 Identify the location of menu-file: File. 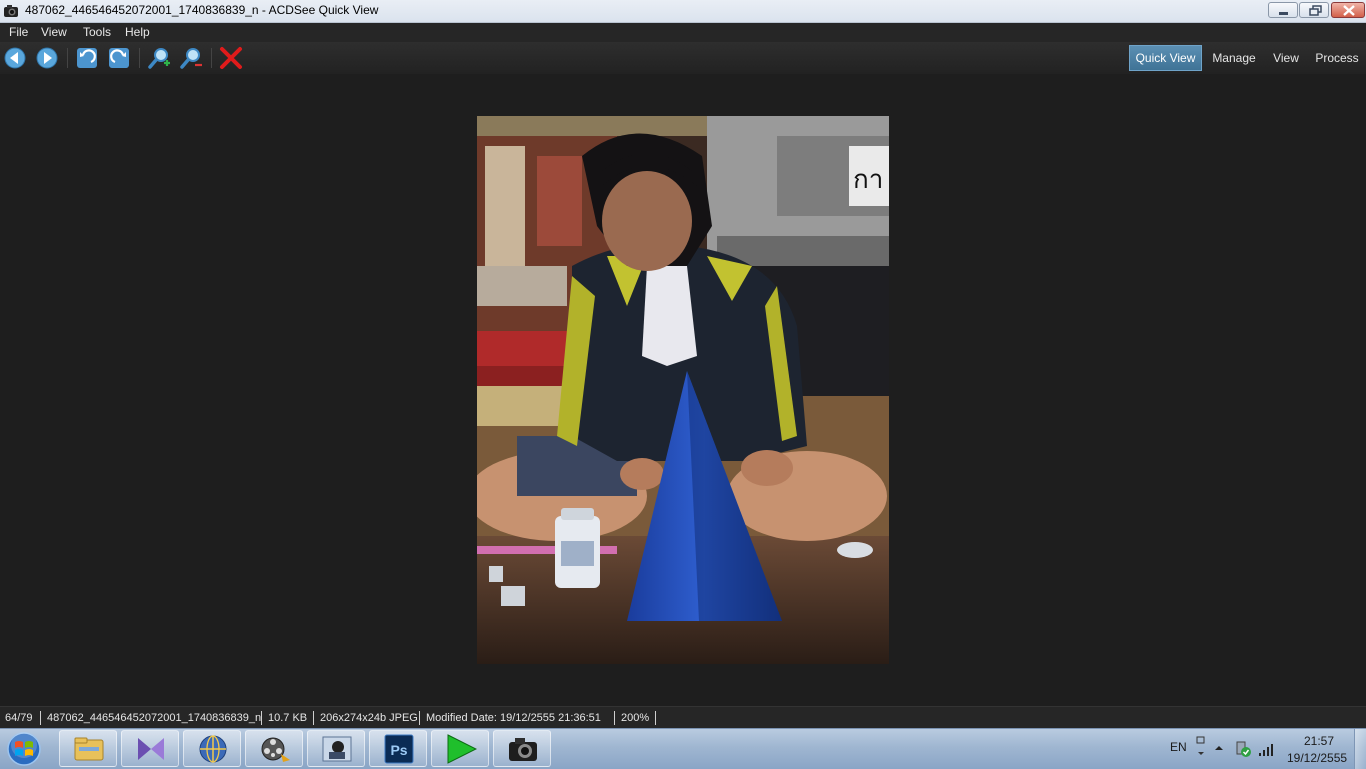
(18, 32).